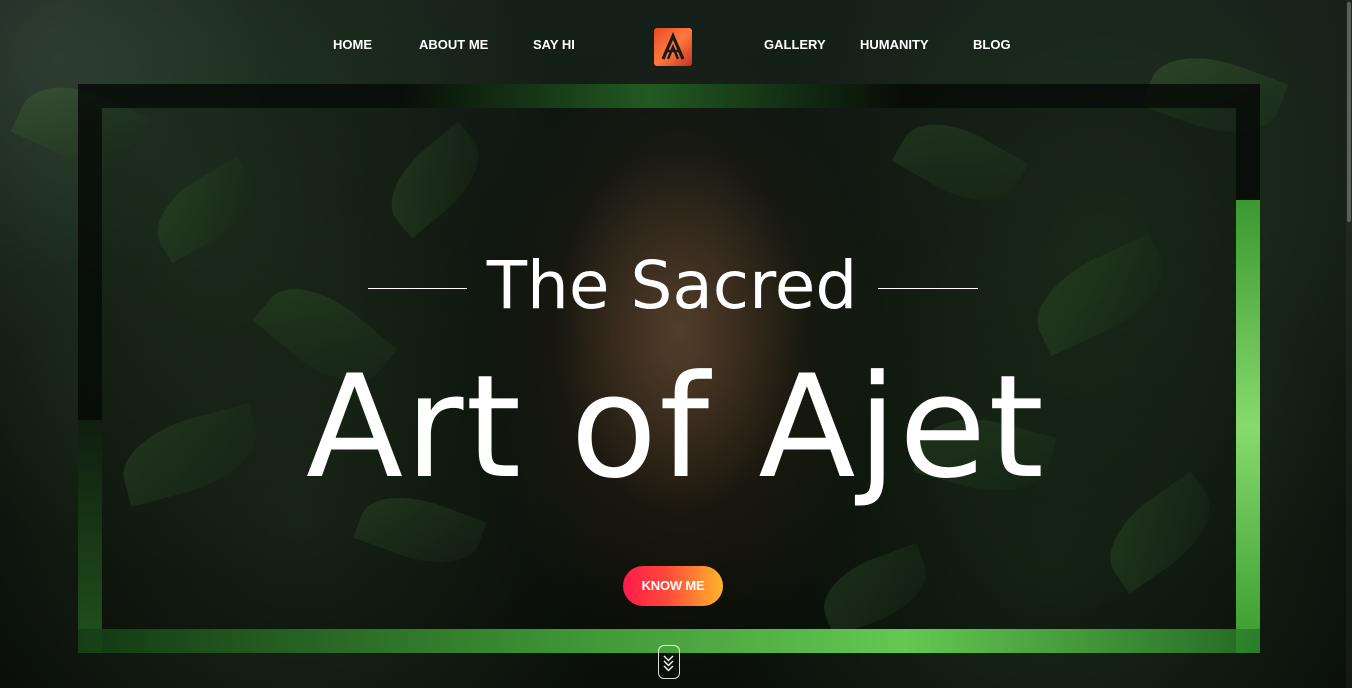 Image resolution: width=1352 pixels, height=688 pixels. Describe the element at coordinates (676, 427) in the screenshot. I see `hero-title: Art of Ajet` at that location.